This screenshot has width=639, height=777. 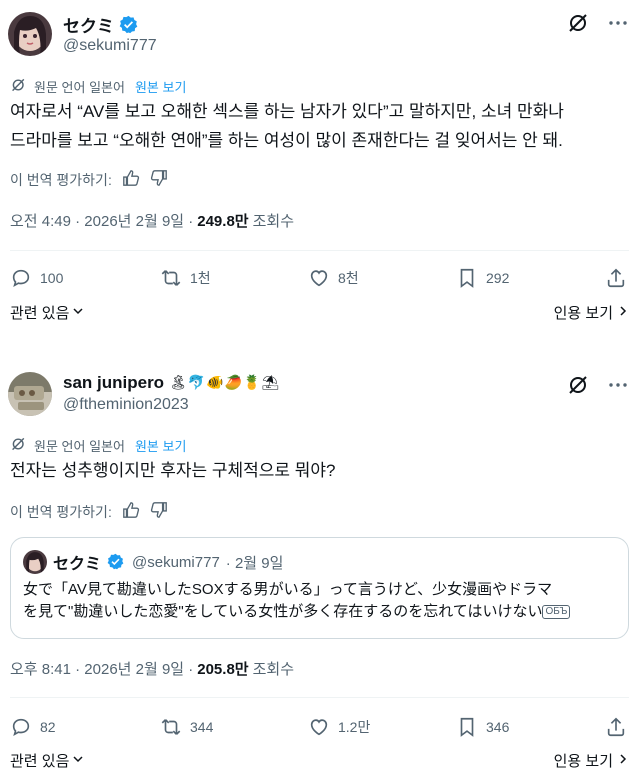 I want to click on tweet-text: 전자는 성추행이지만 후자는 구체적으로 뭐야?, so click(x=317, y=470).